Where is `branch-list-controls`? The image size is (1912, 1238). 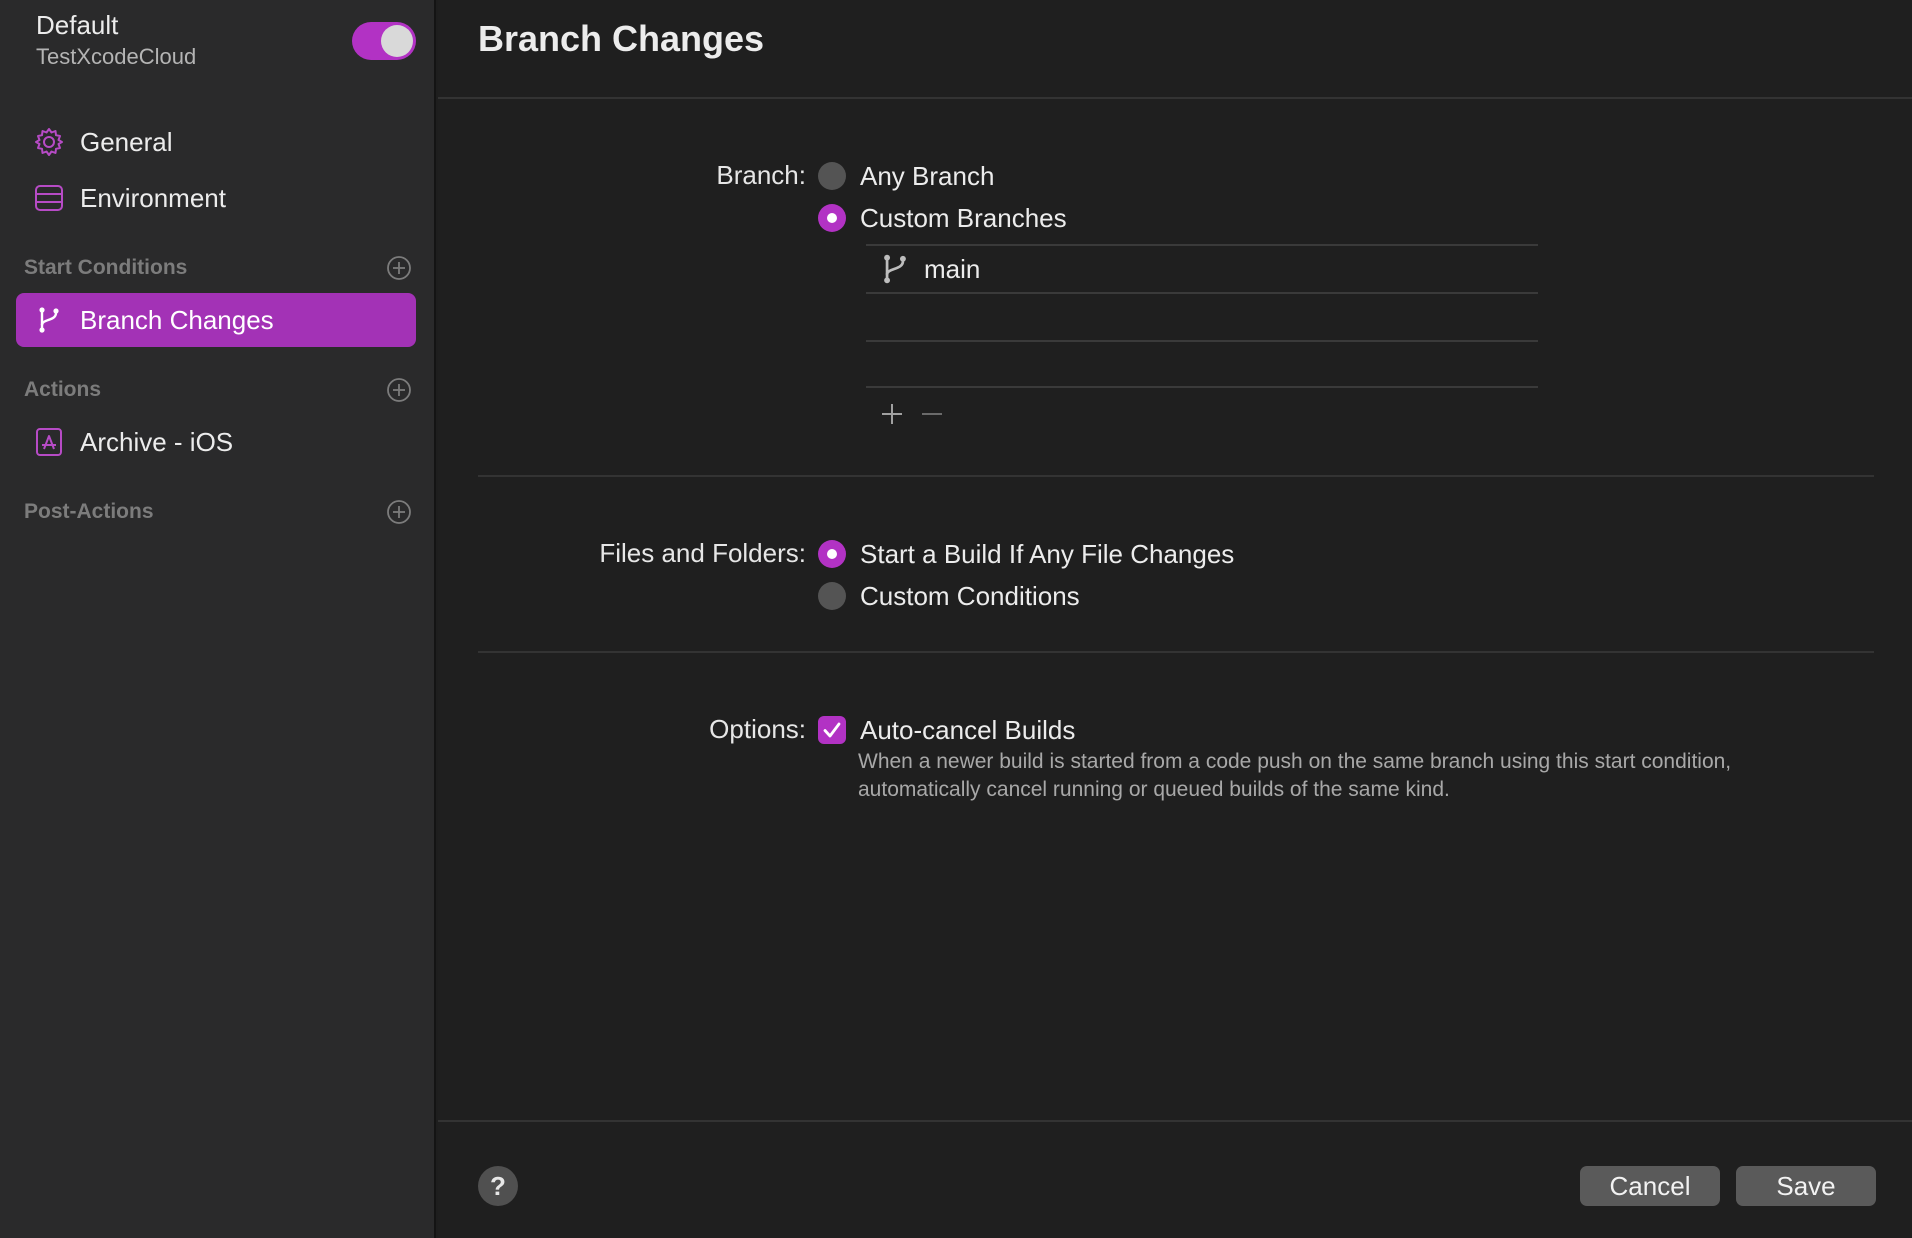 branch-list-controls is located at coordinates (918, 414).